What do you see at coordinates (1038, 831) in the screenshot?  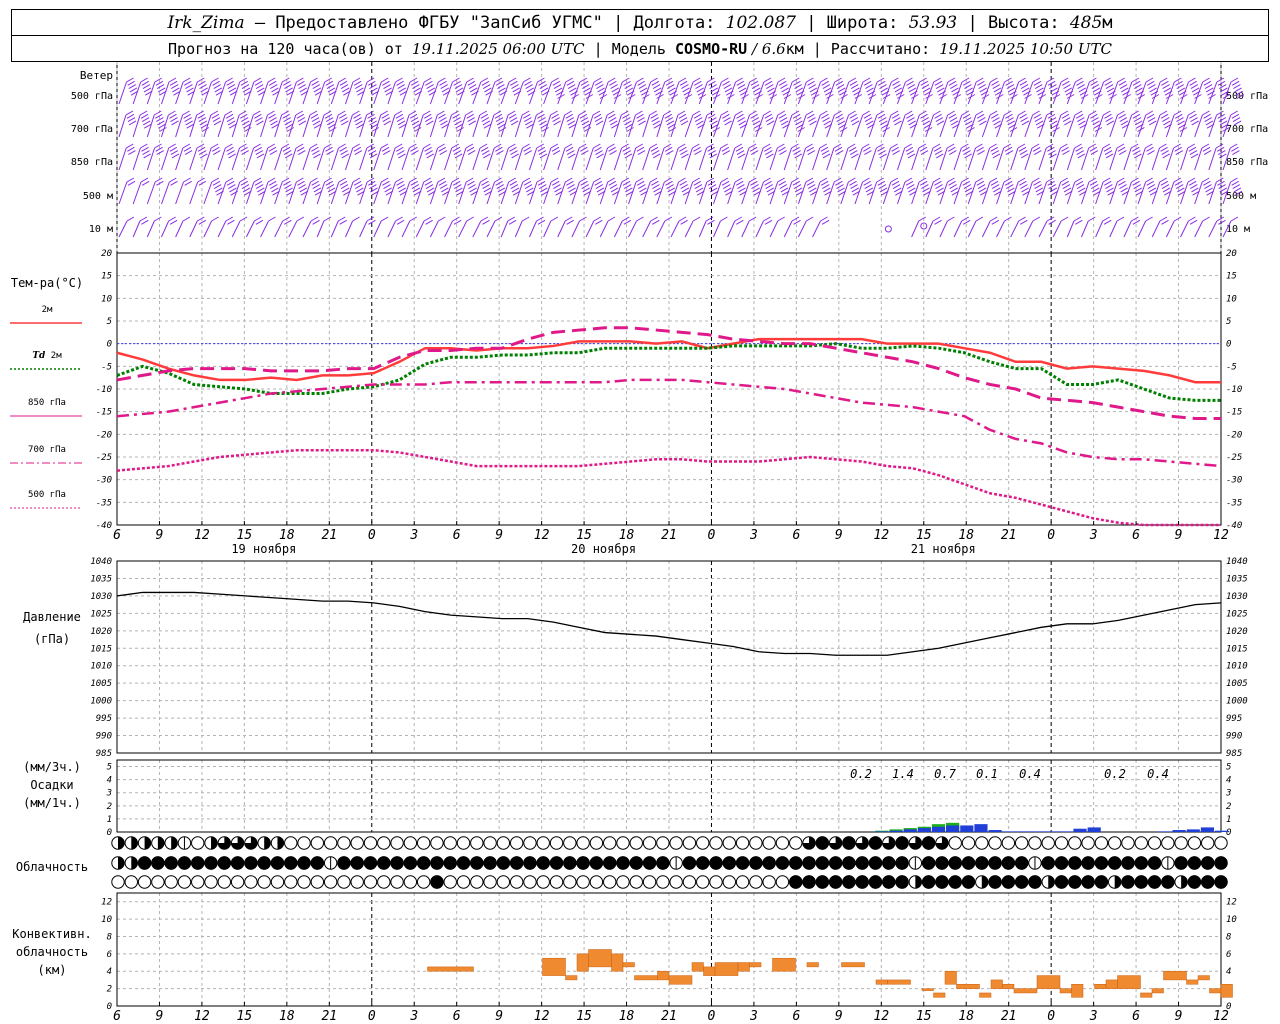 I see `precip-bar-blue` at bounding box center [1038, 831].